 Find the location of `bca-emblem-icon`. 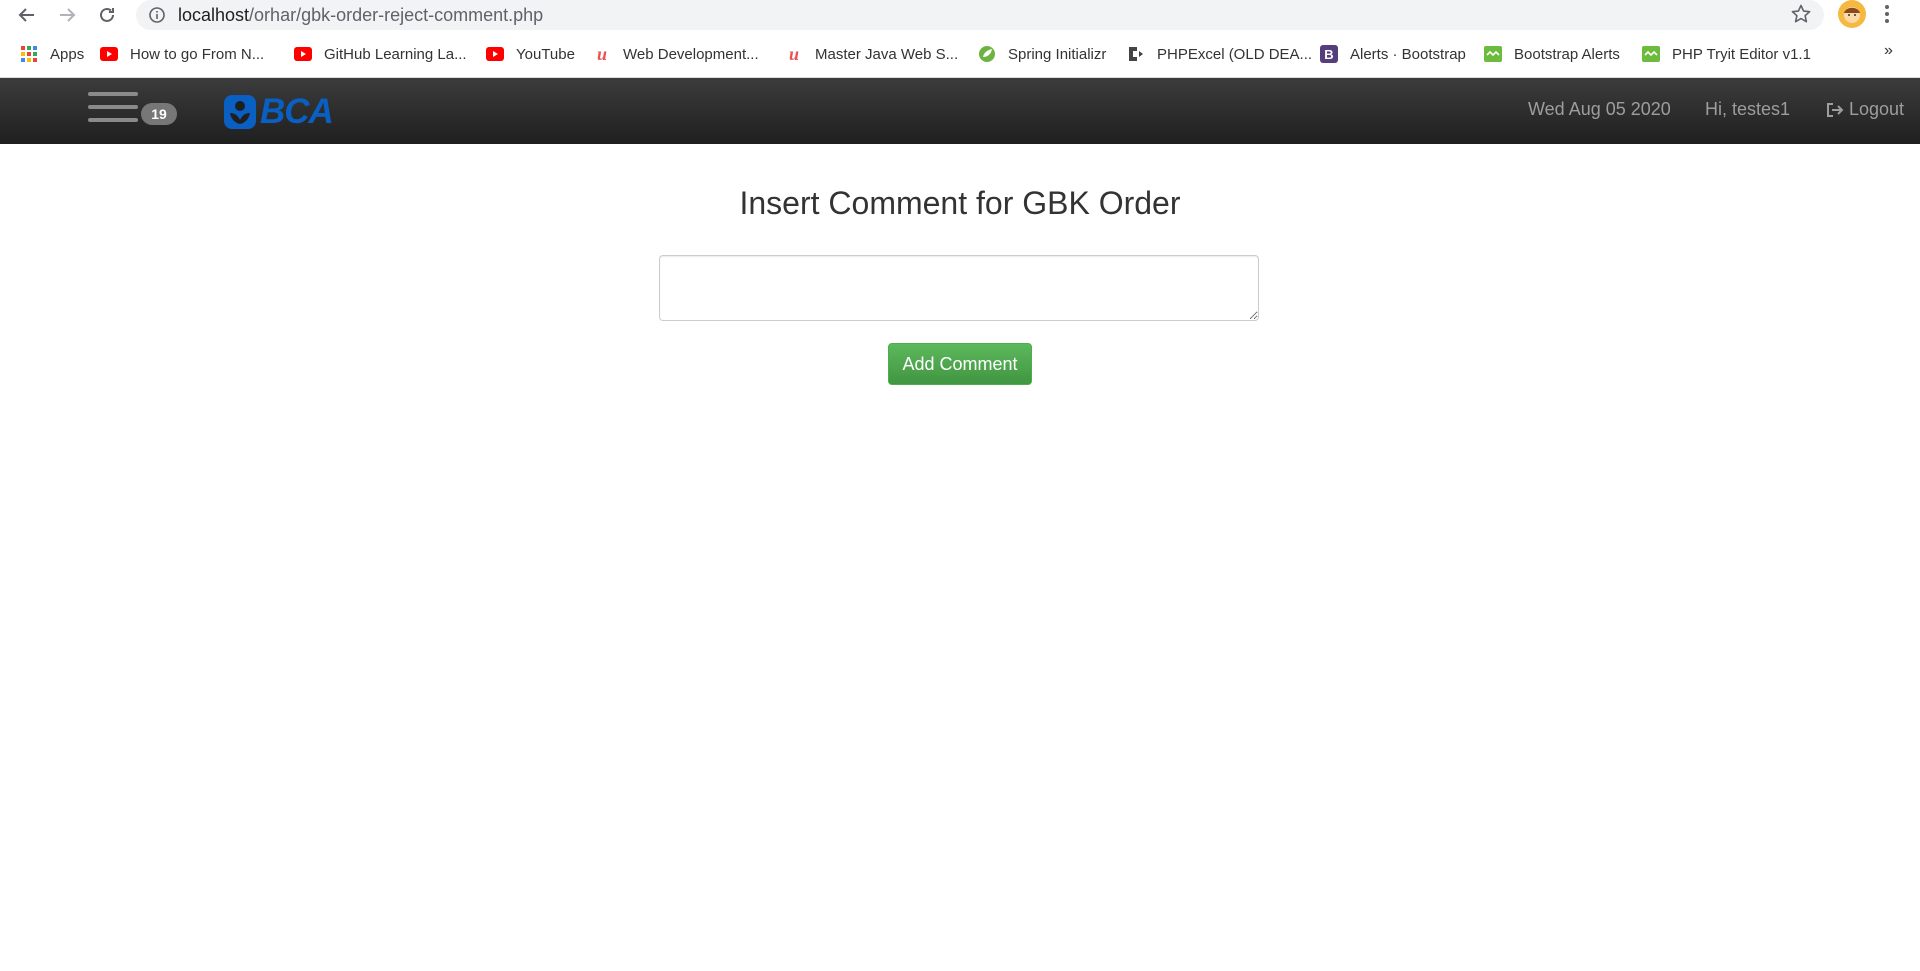

bca-emblem-icon is located at coordinates (240, 112).